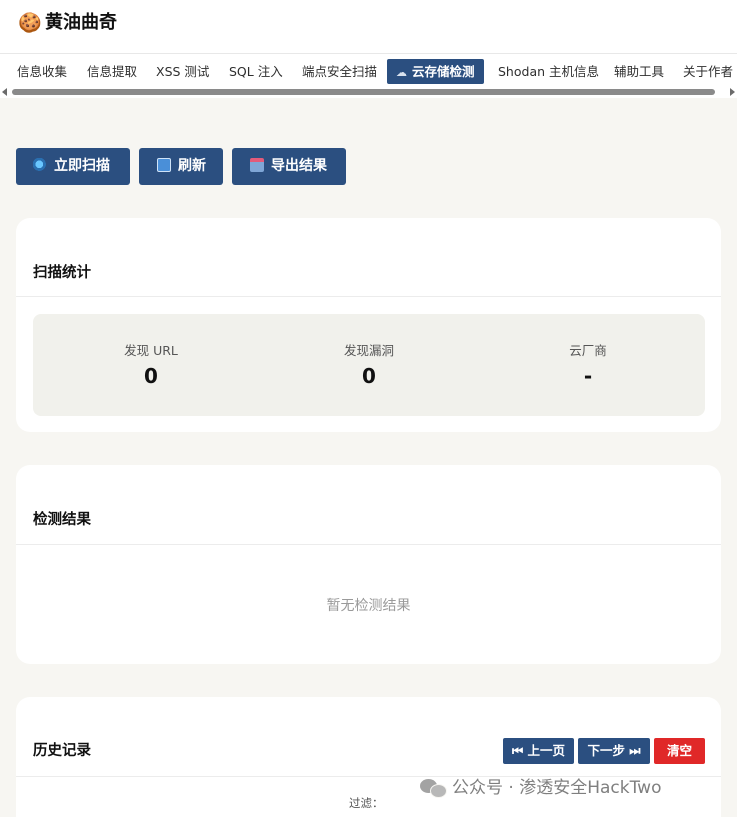 The width and height of the screenshot is (737, 817). Describe the element at coordinates (614, 751) in the screenshot. I see `next-step-button: 下一步 ⏭` at that location.